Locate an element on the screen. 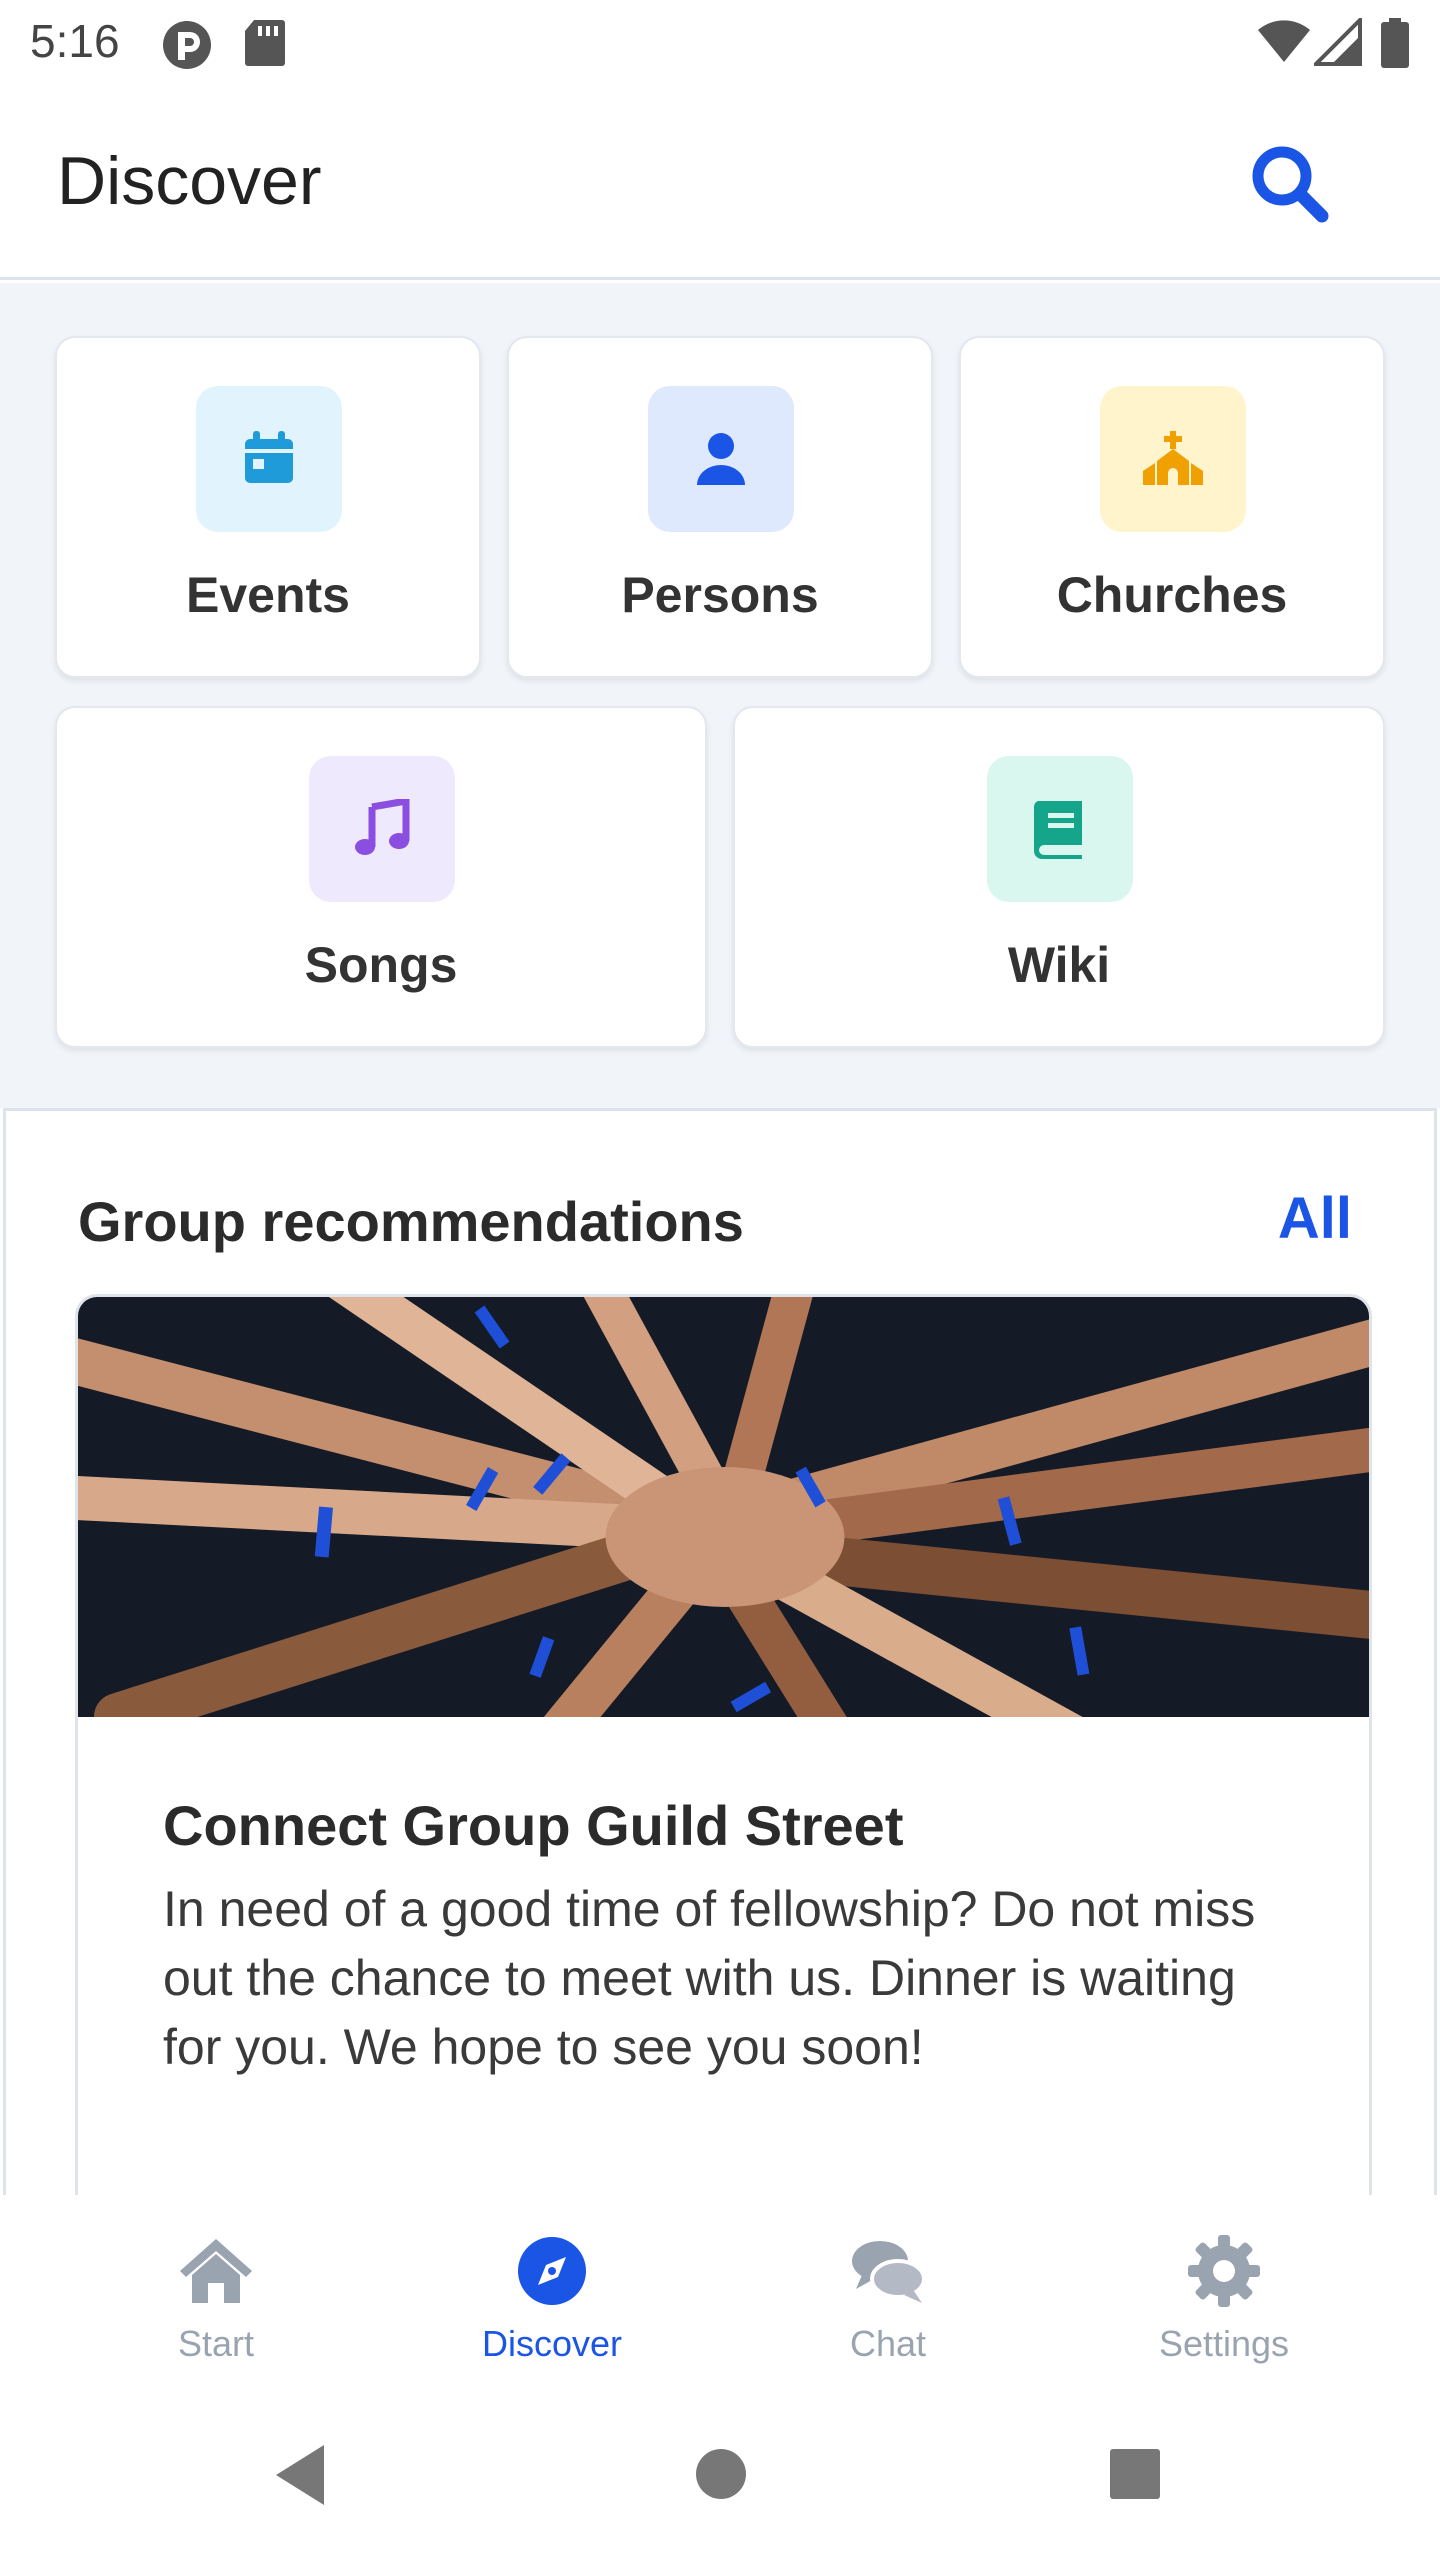  book-icon is located at coordinates (1057, 830).